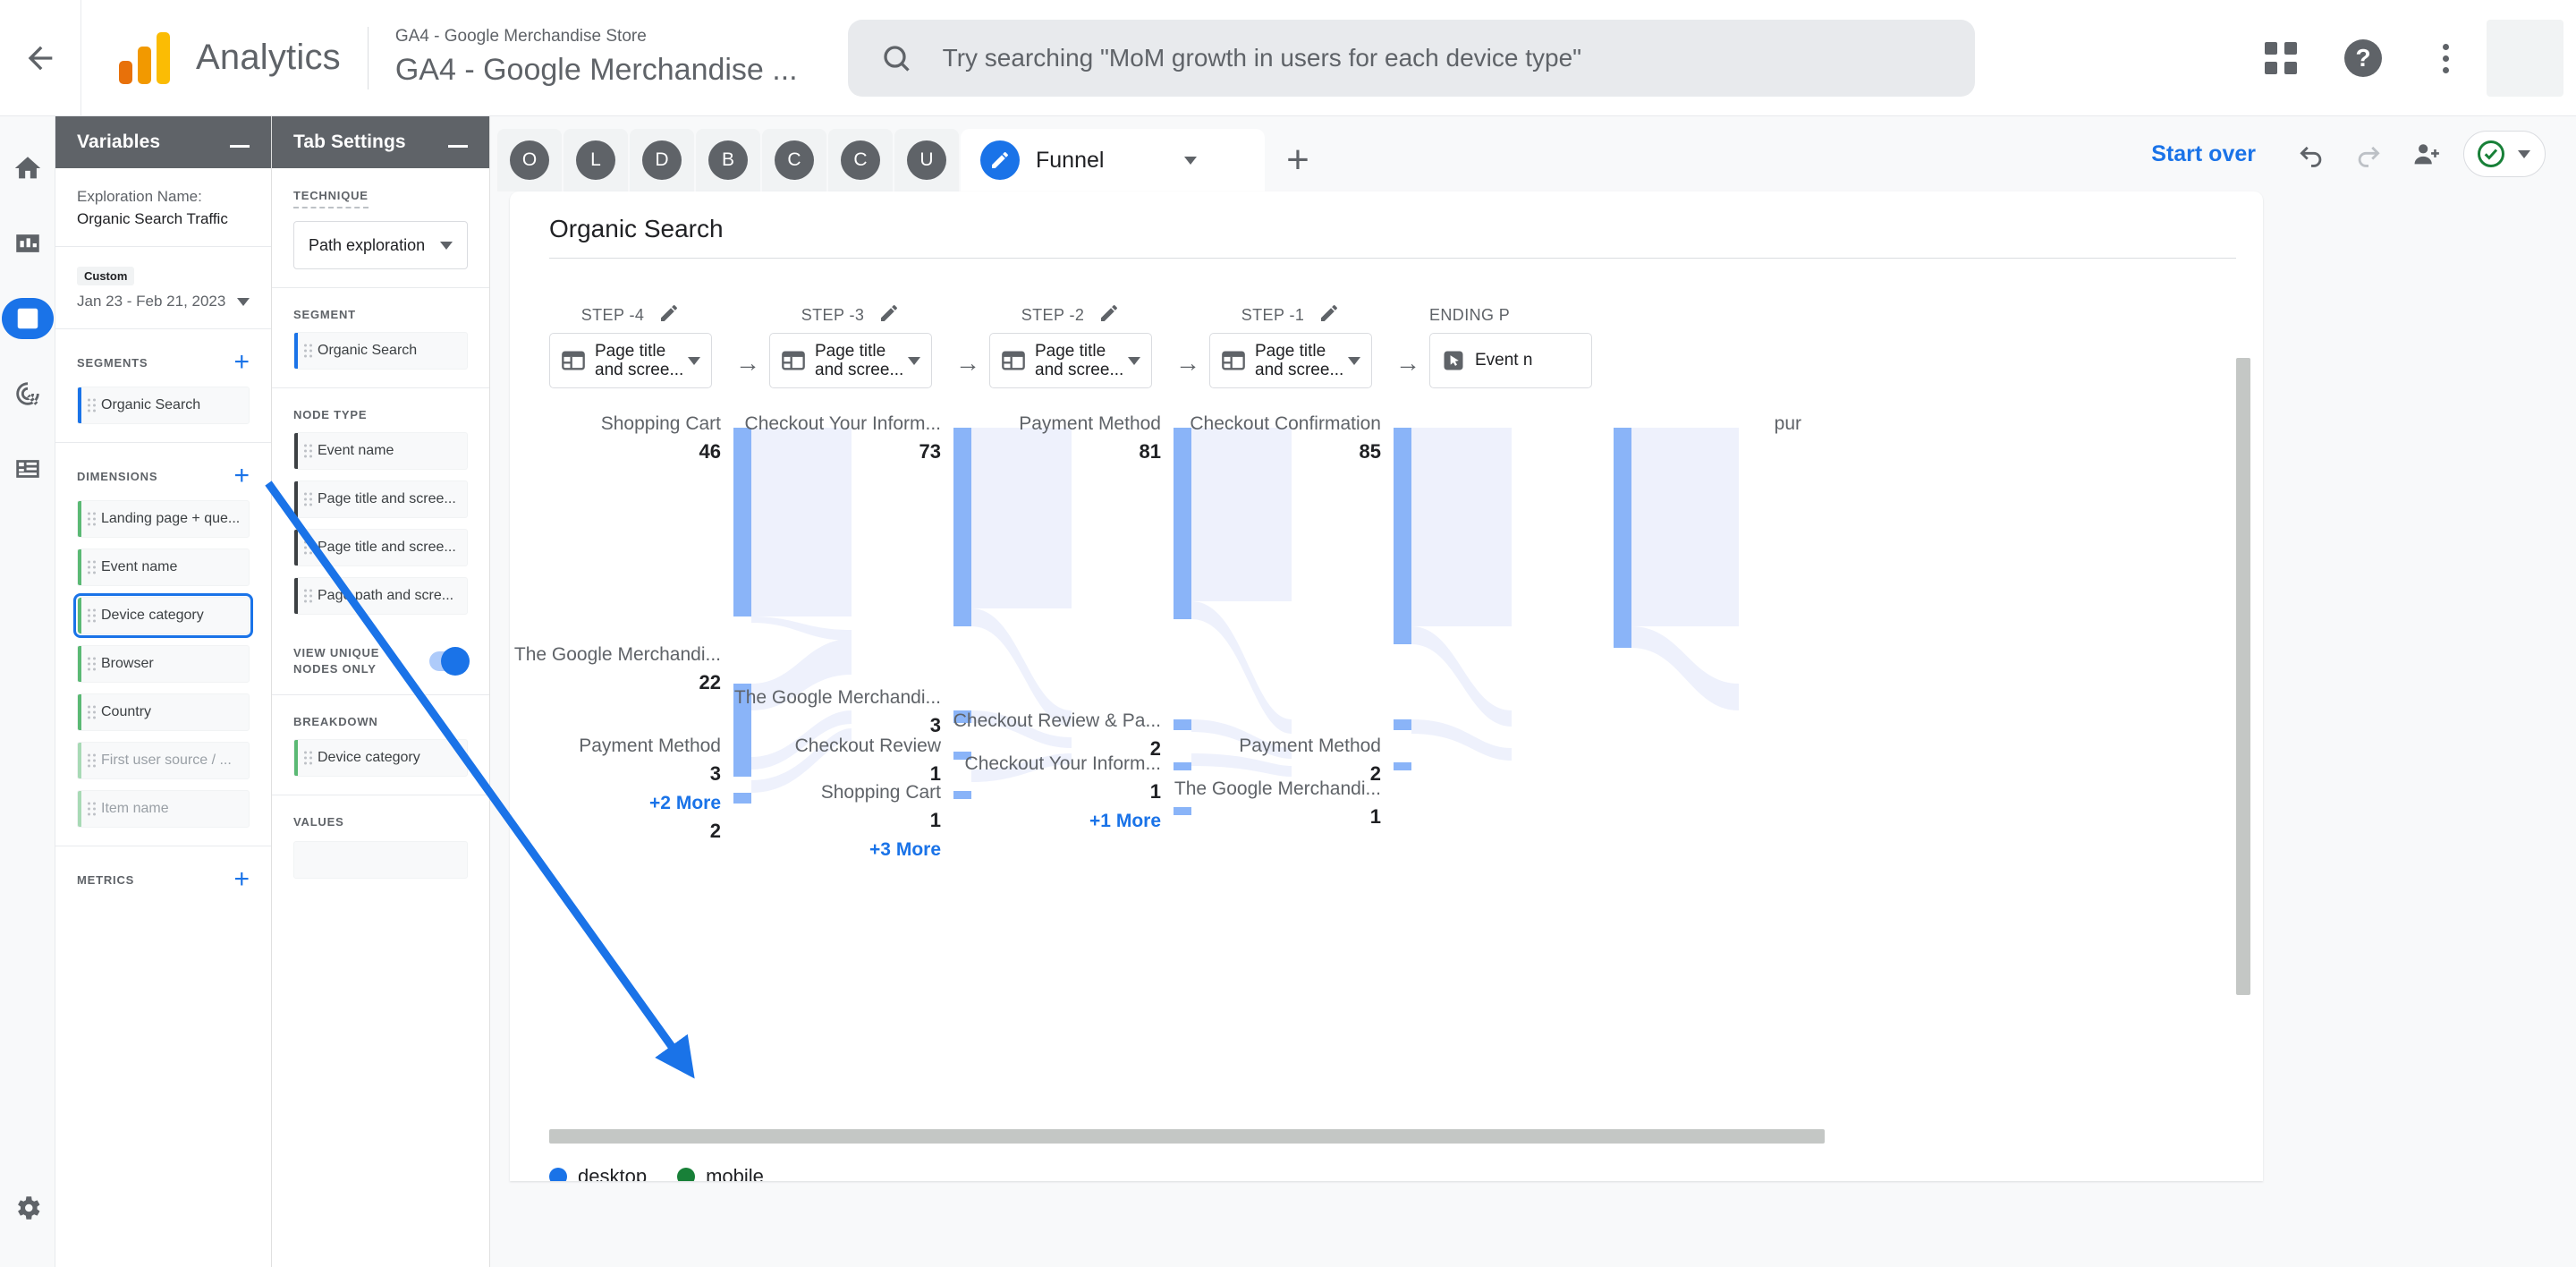 The height and width of the screenshot is (1267, 2576). I want to click on unique-nodes-toggle, so click(449, 661).